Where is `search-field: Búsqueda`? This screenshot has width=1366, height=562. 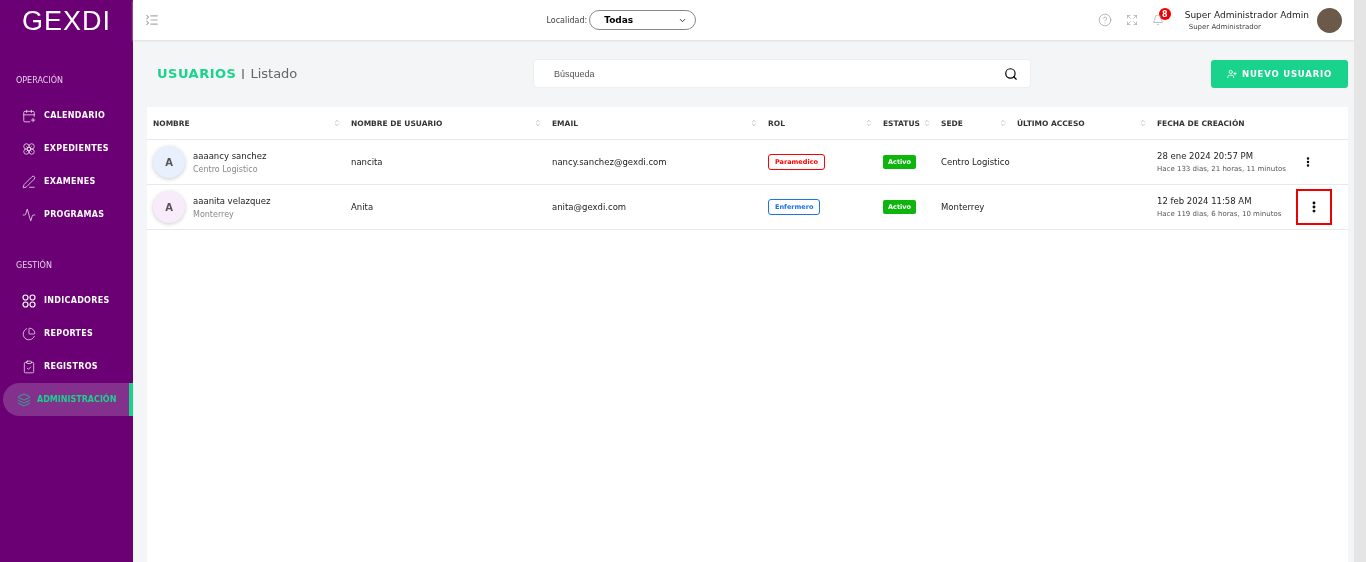
search-field: Búsqueda is located at coordinates (782, 73).